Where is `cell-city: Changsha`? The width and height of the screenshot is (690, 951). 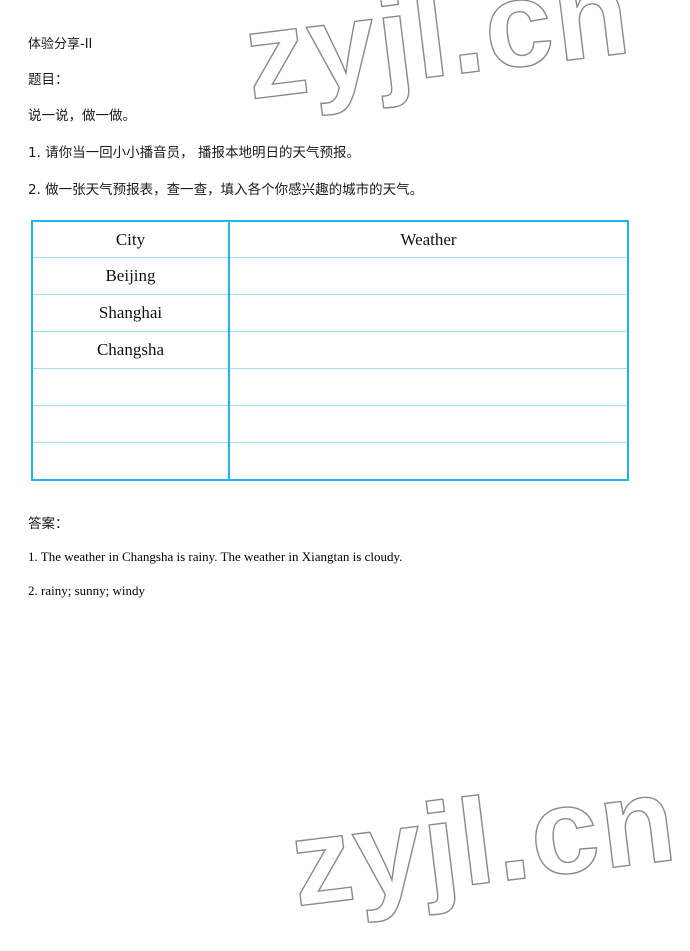
cell-city: Changsha is located at coordinates (131, 350).